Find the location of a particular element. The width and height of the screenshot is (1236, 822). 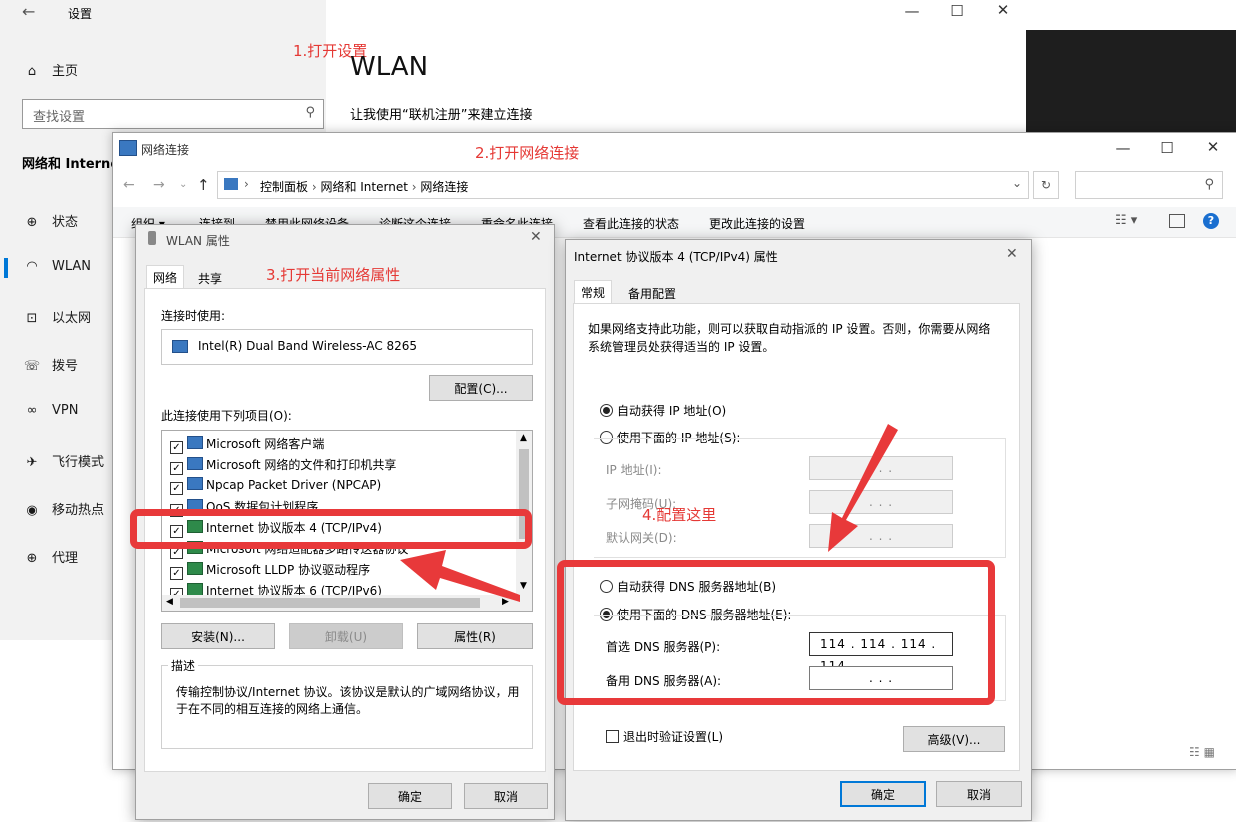

arrow-to-ipv4-item is located at coordinates (460, 576).